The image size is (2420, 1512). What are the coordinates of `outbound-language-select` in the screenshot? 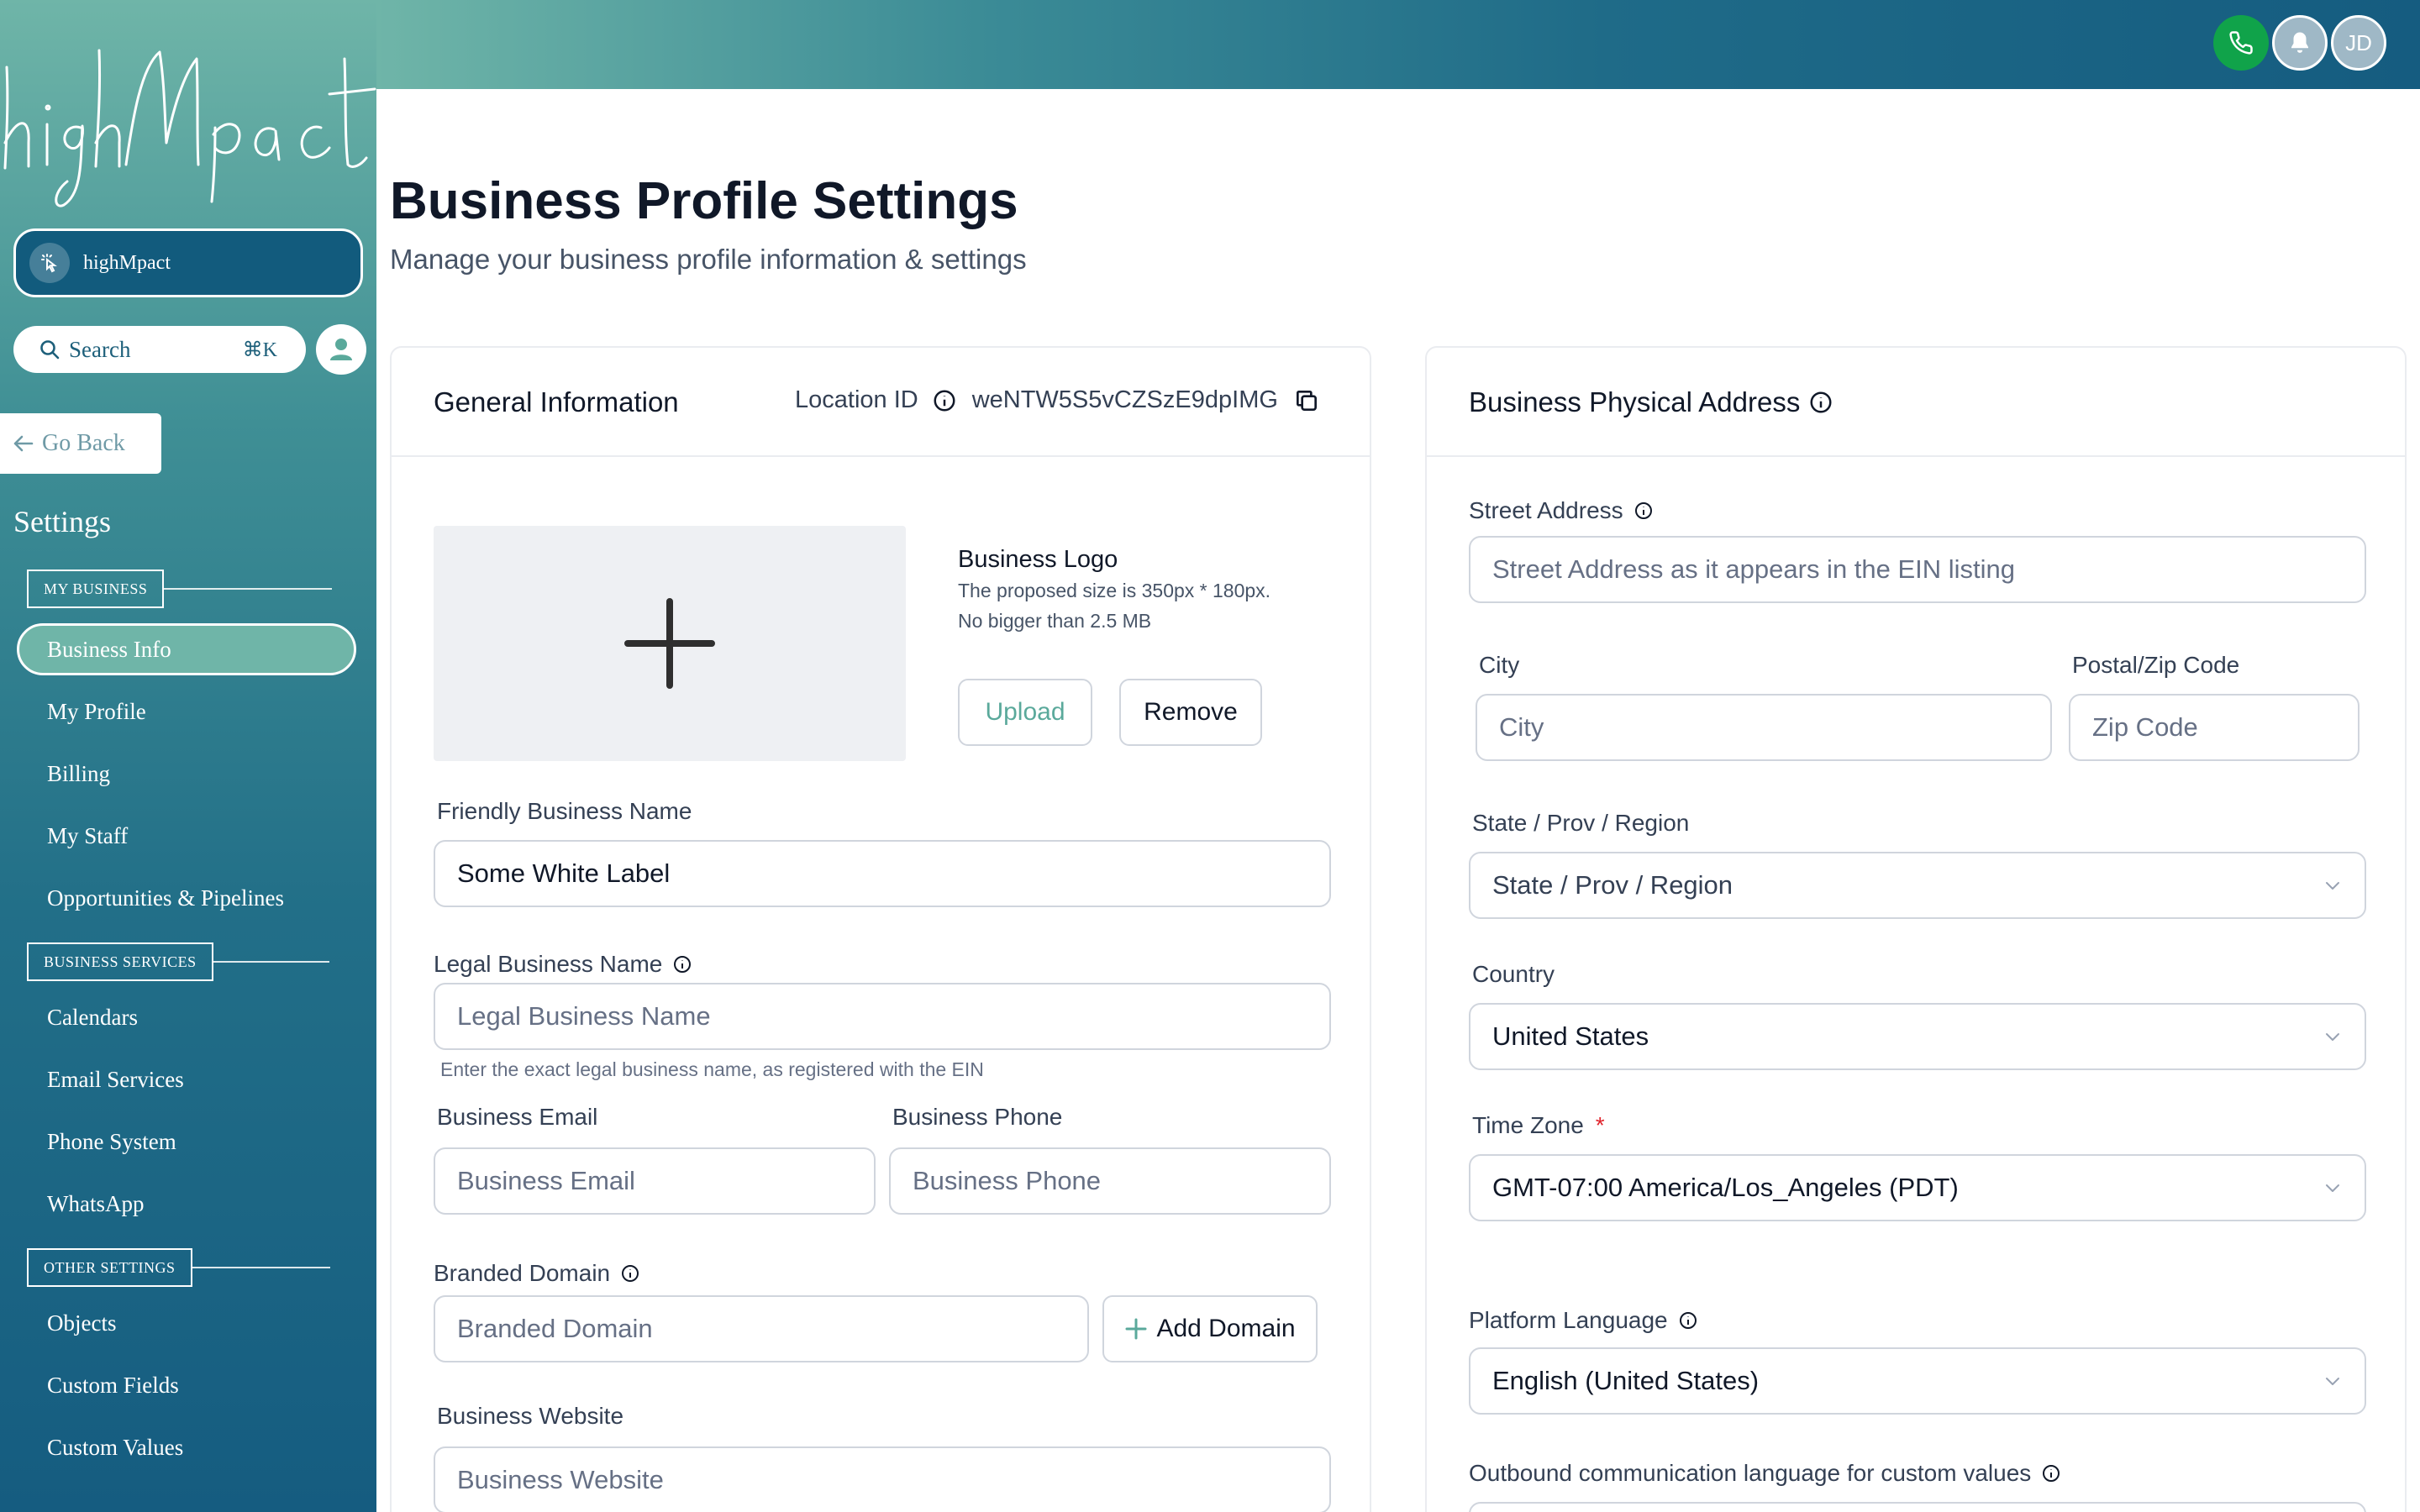 It's located at (1918, 1507).